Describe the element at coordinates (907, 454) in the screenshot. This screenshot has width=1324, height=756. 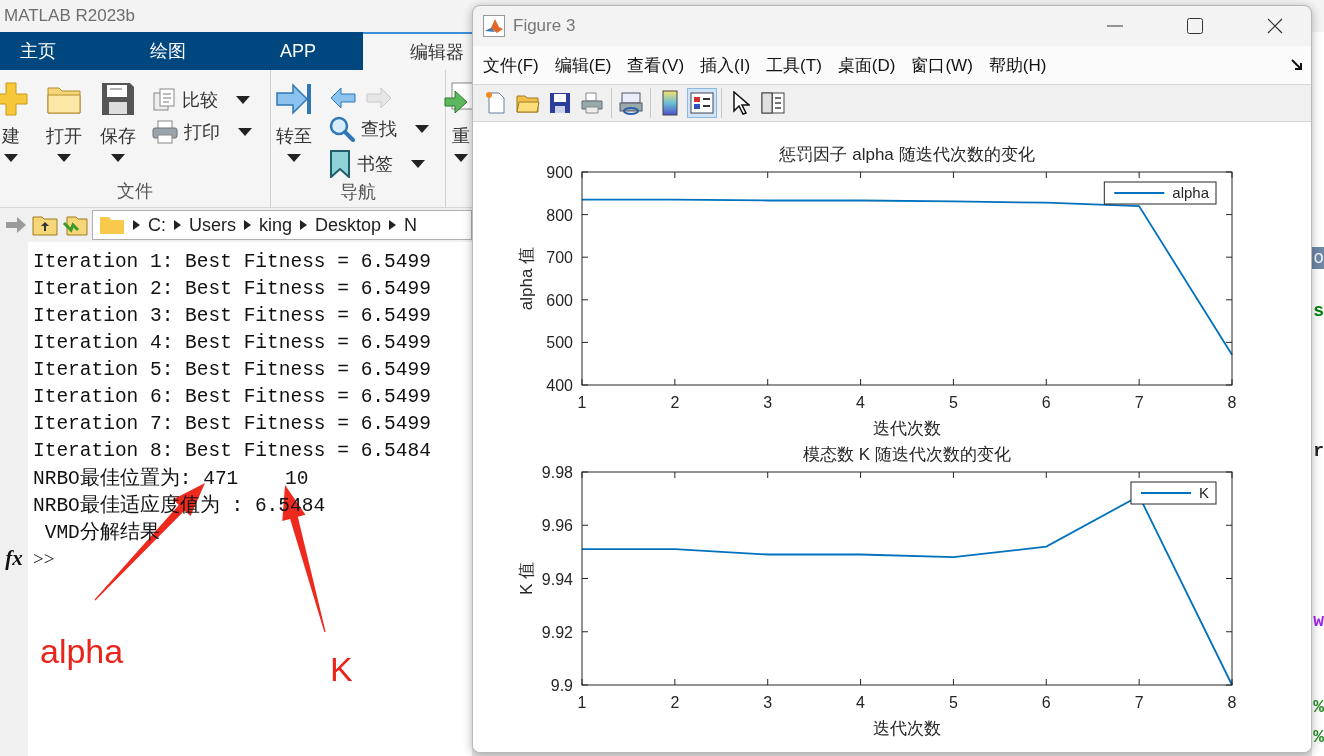
I see `chart-title: 模态数 K 随迭代次数的变化` at that location.